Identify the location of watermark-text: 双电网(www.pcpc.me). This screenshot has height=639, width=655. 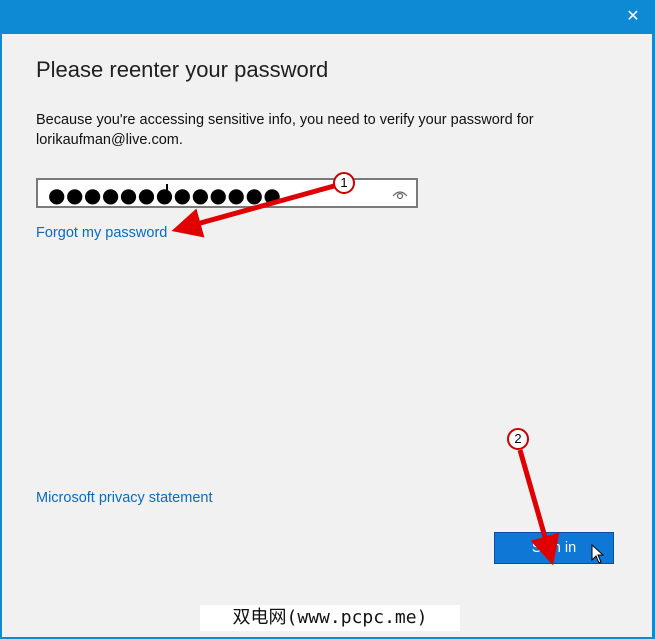
(330, 618).